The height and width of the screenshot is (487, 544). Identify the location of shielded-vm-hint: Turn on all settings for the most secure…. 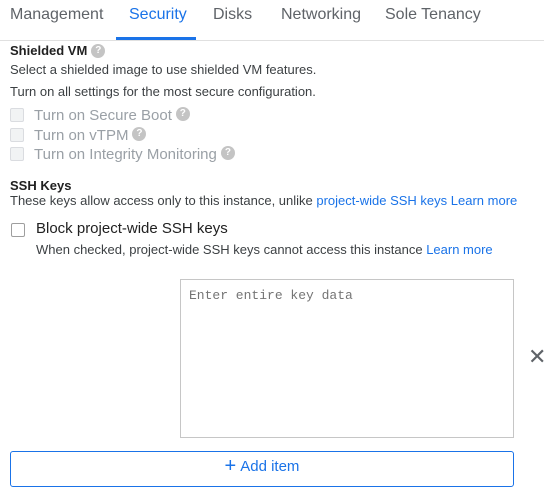
(163, 91).